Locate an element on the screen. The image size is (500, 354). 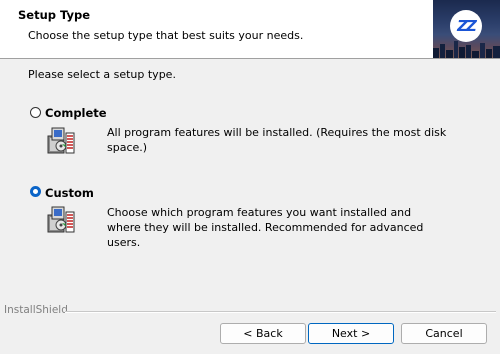
custom-option-label: Custom is located at coordinates (69, 193).